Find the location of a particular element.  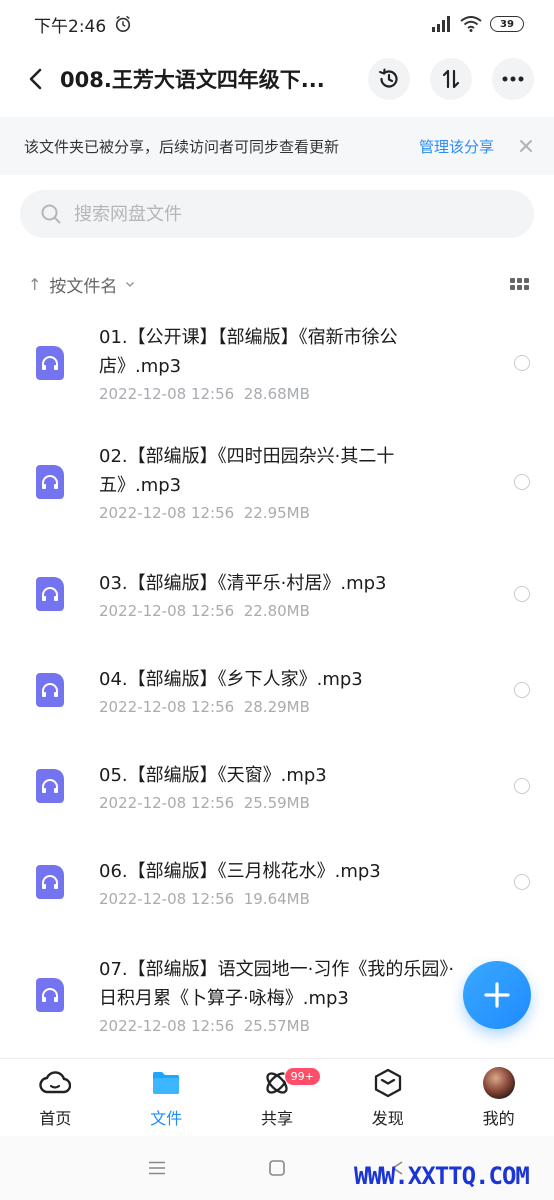

status-icons: 39 is located at coordinates (477, 24).